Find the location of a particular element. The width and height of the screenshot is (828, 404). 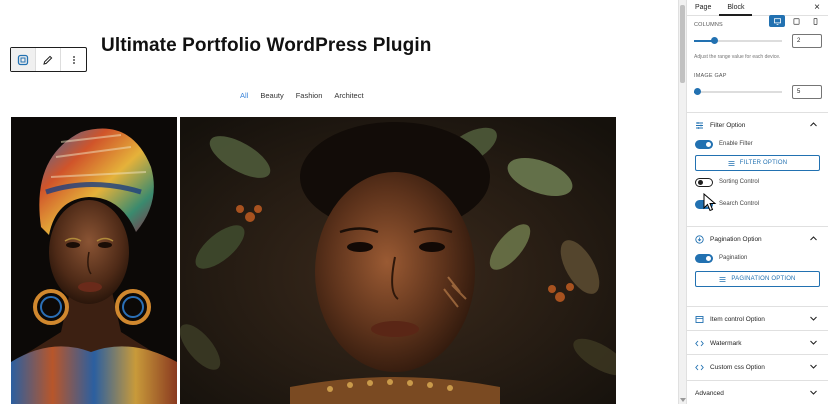

sorting-control-row: Sorting Control is located at coordinates (757, 182).